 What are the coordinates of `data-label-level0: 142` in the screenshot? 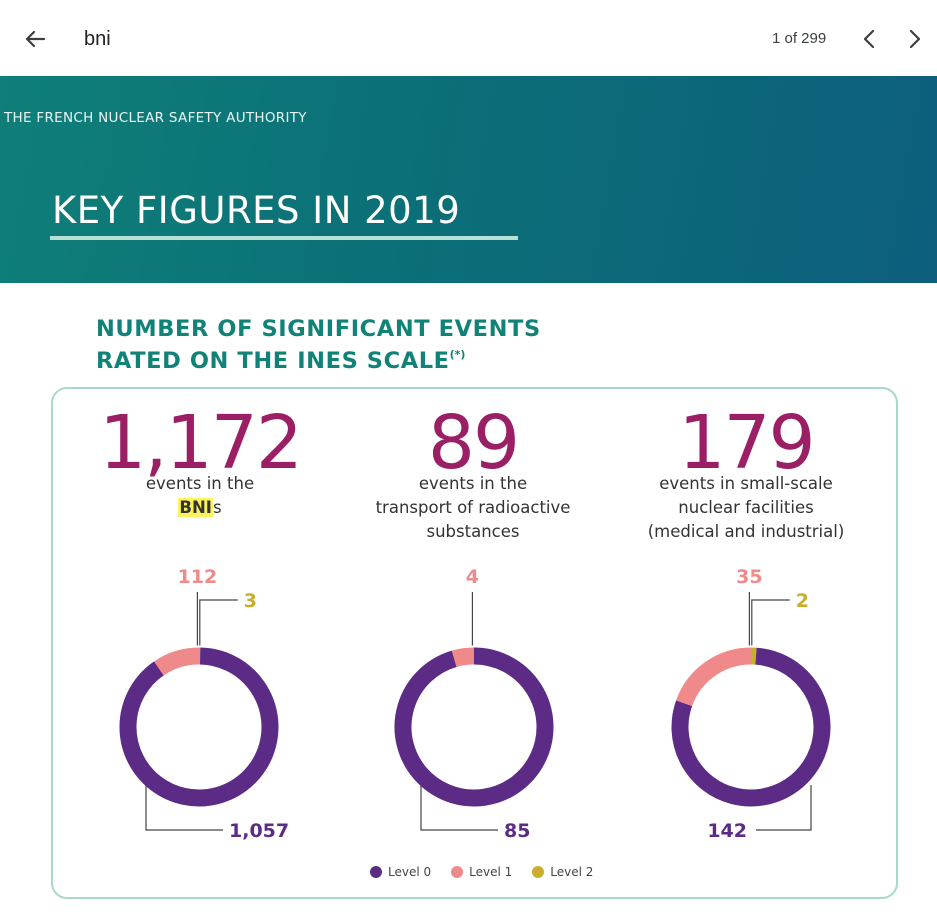 It's located at (727, 831).